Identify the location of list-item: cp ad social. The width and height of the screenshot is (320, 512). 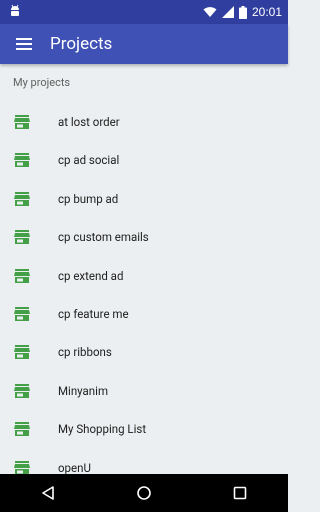
(144, 160).